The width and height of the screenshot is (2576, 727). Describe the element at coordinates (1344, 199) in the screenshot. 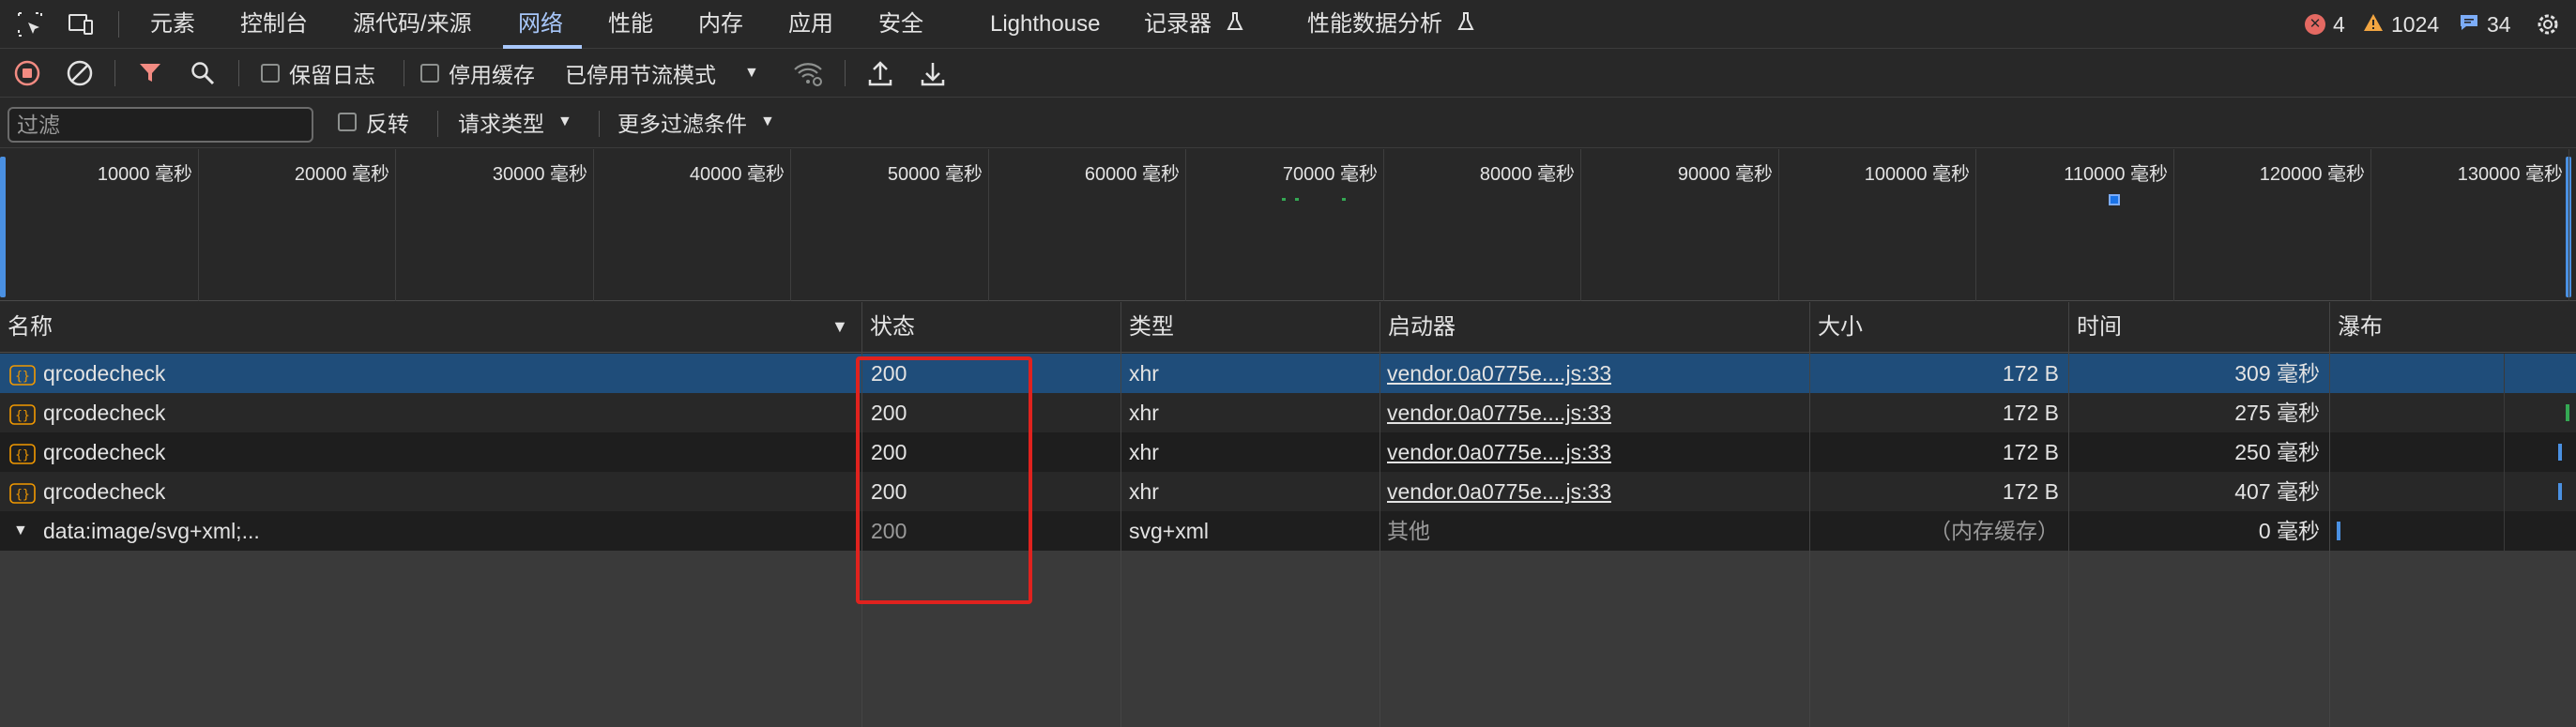

I see `overview-request-mark` at that location.